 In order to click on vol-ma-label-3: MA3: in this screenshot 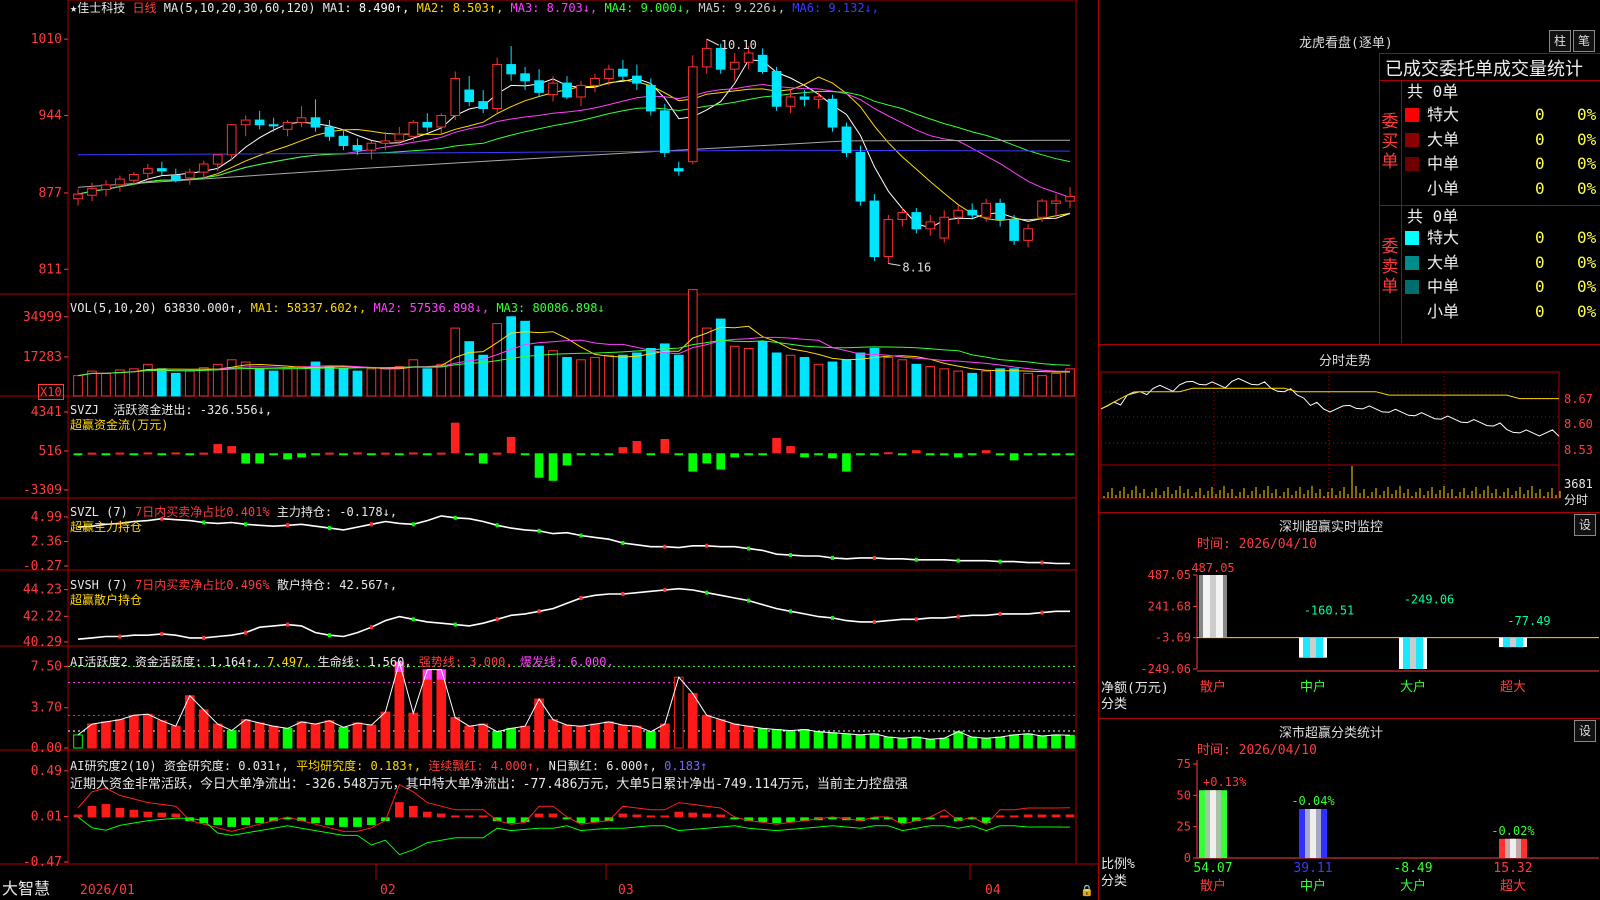, I will do `click(514, 308)`.